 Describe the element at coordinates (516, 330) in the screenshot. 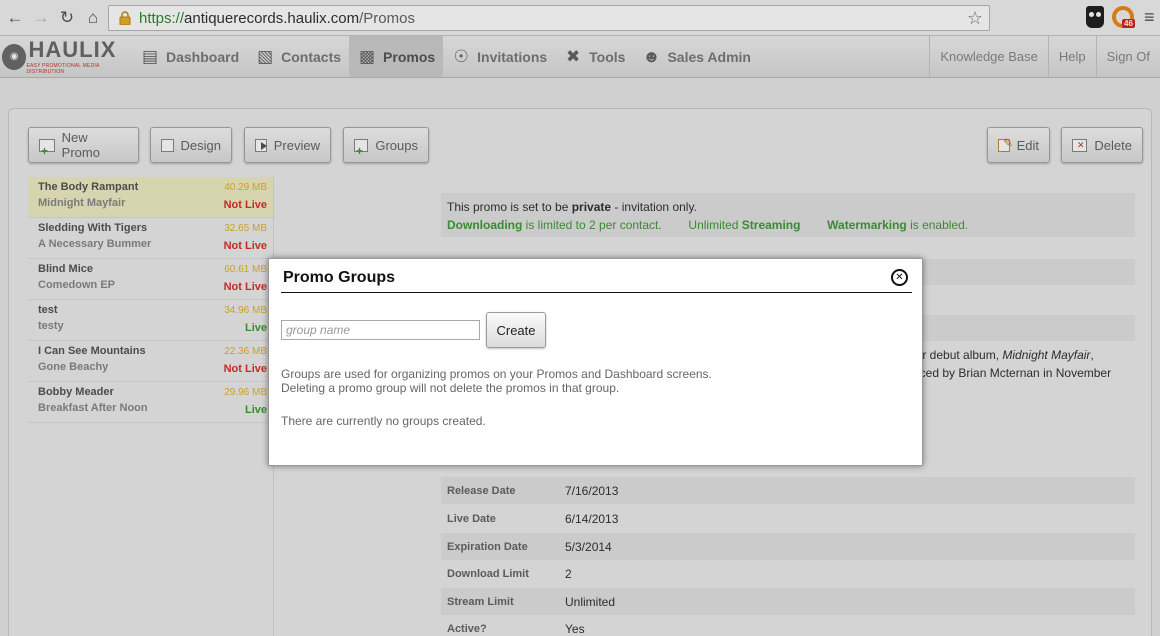

I see `create-group-button: Create` at that location.